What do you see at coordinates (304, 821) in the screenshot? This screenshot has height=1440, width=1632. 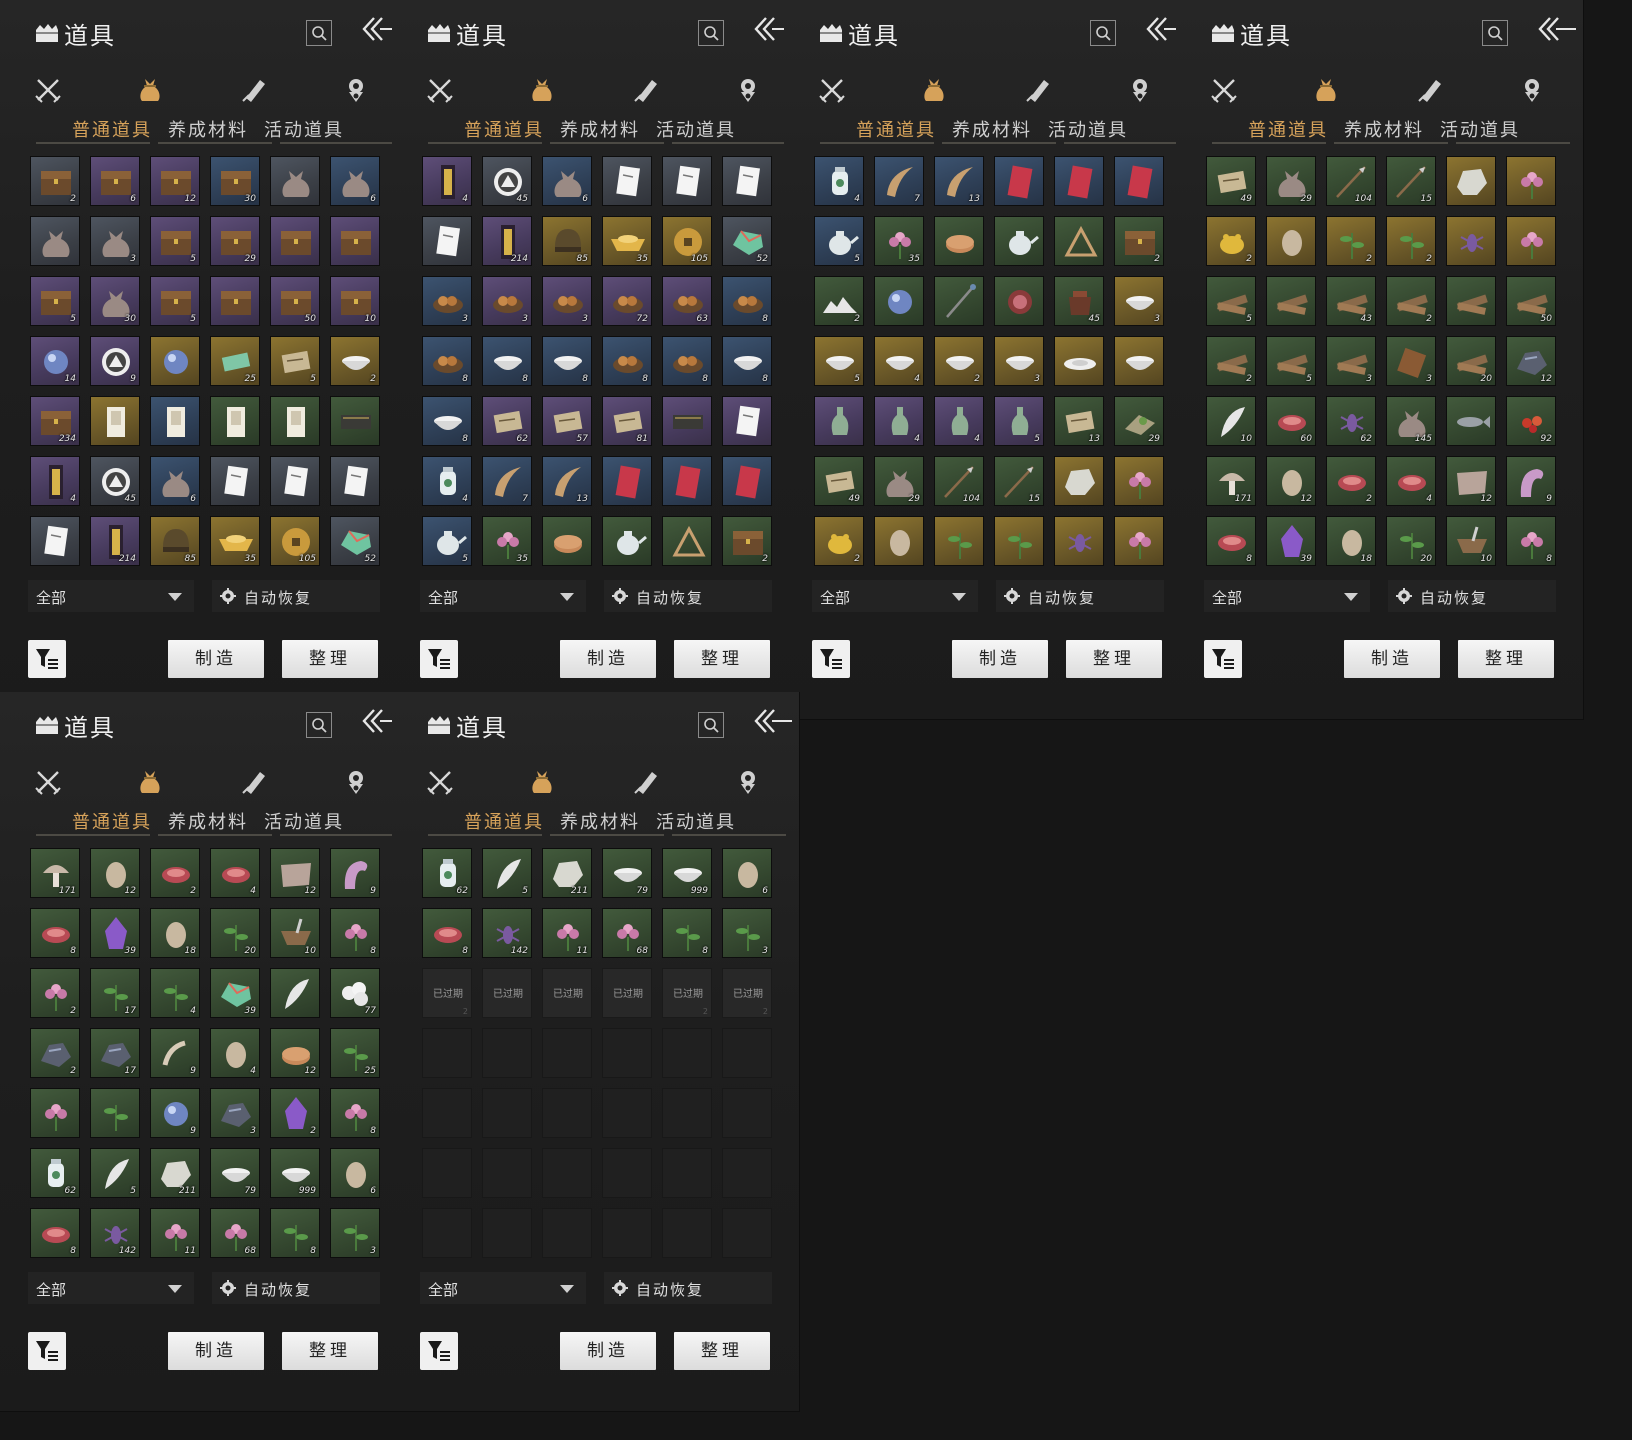 I see `tab-event-items: 活动道具` at bounding box center [304, 821].